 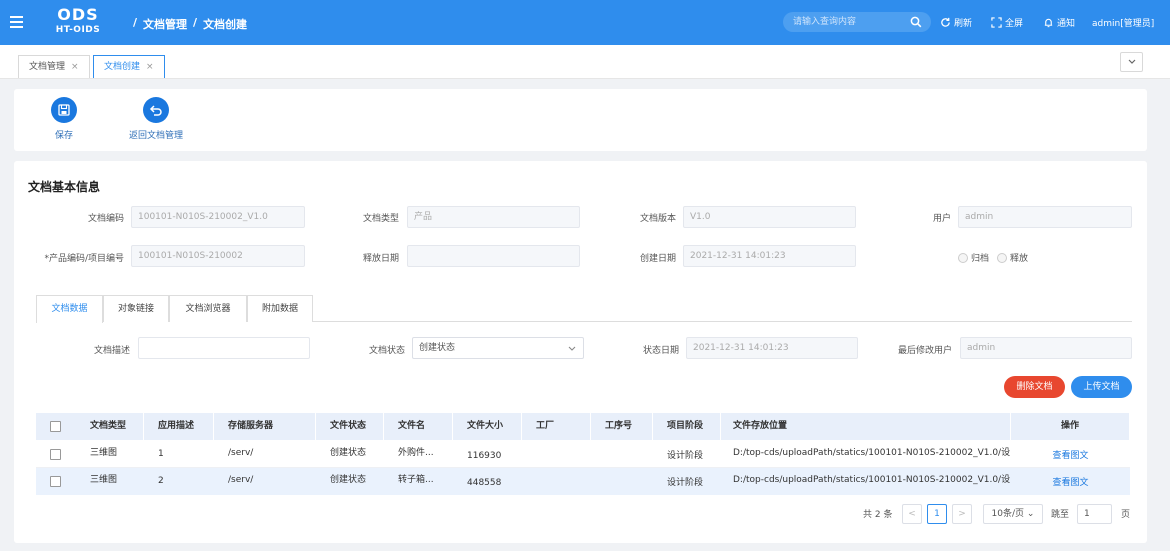 I want to click on tab-doc-browser: 文档浏览器, so click(x=208, y=308).